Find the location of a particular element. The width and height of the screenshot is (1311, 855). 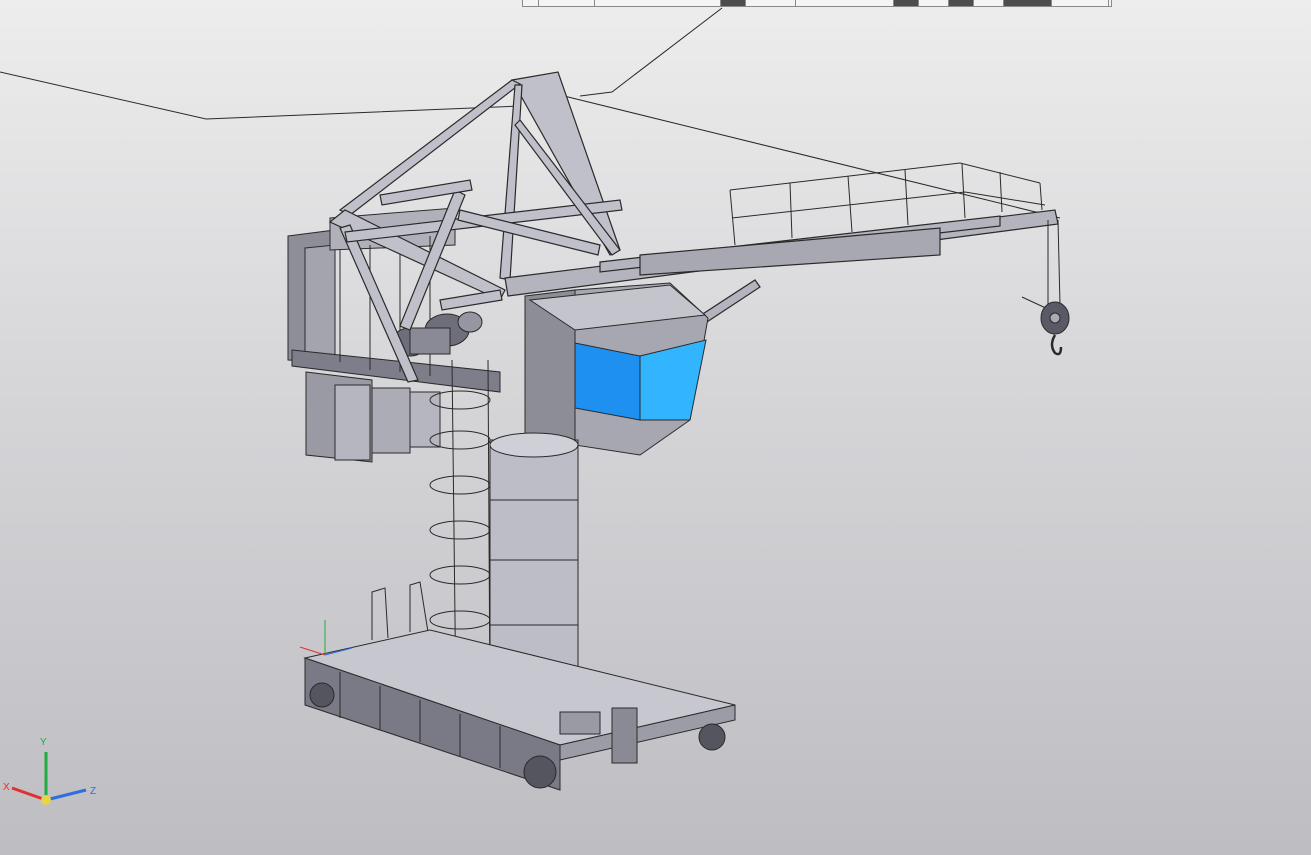

x-axis-label: X is located at coordinates (6, 787).